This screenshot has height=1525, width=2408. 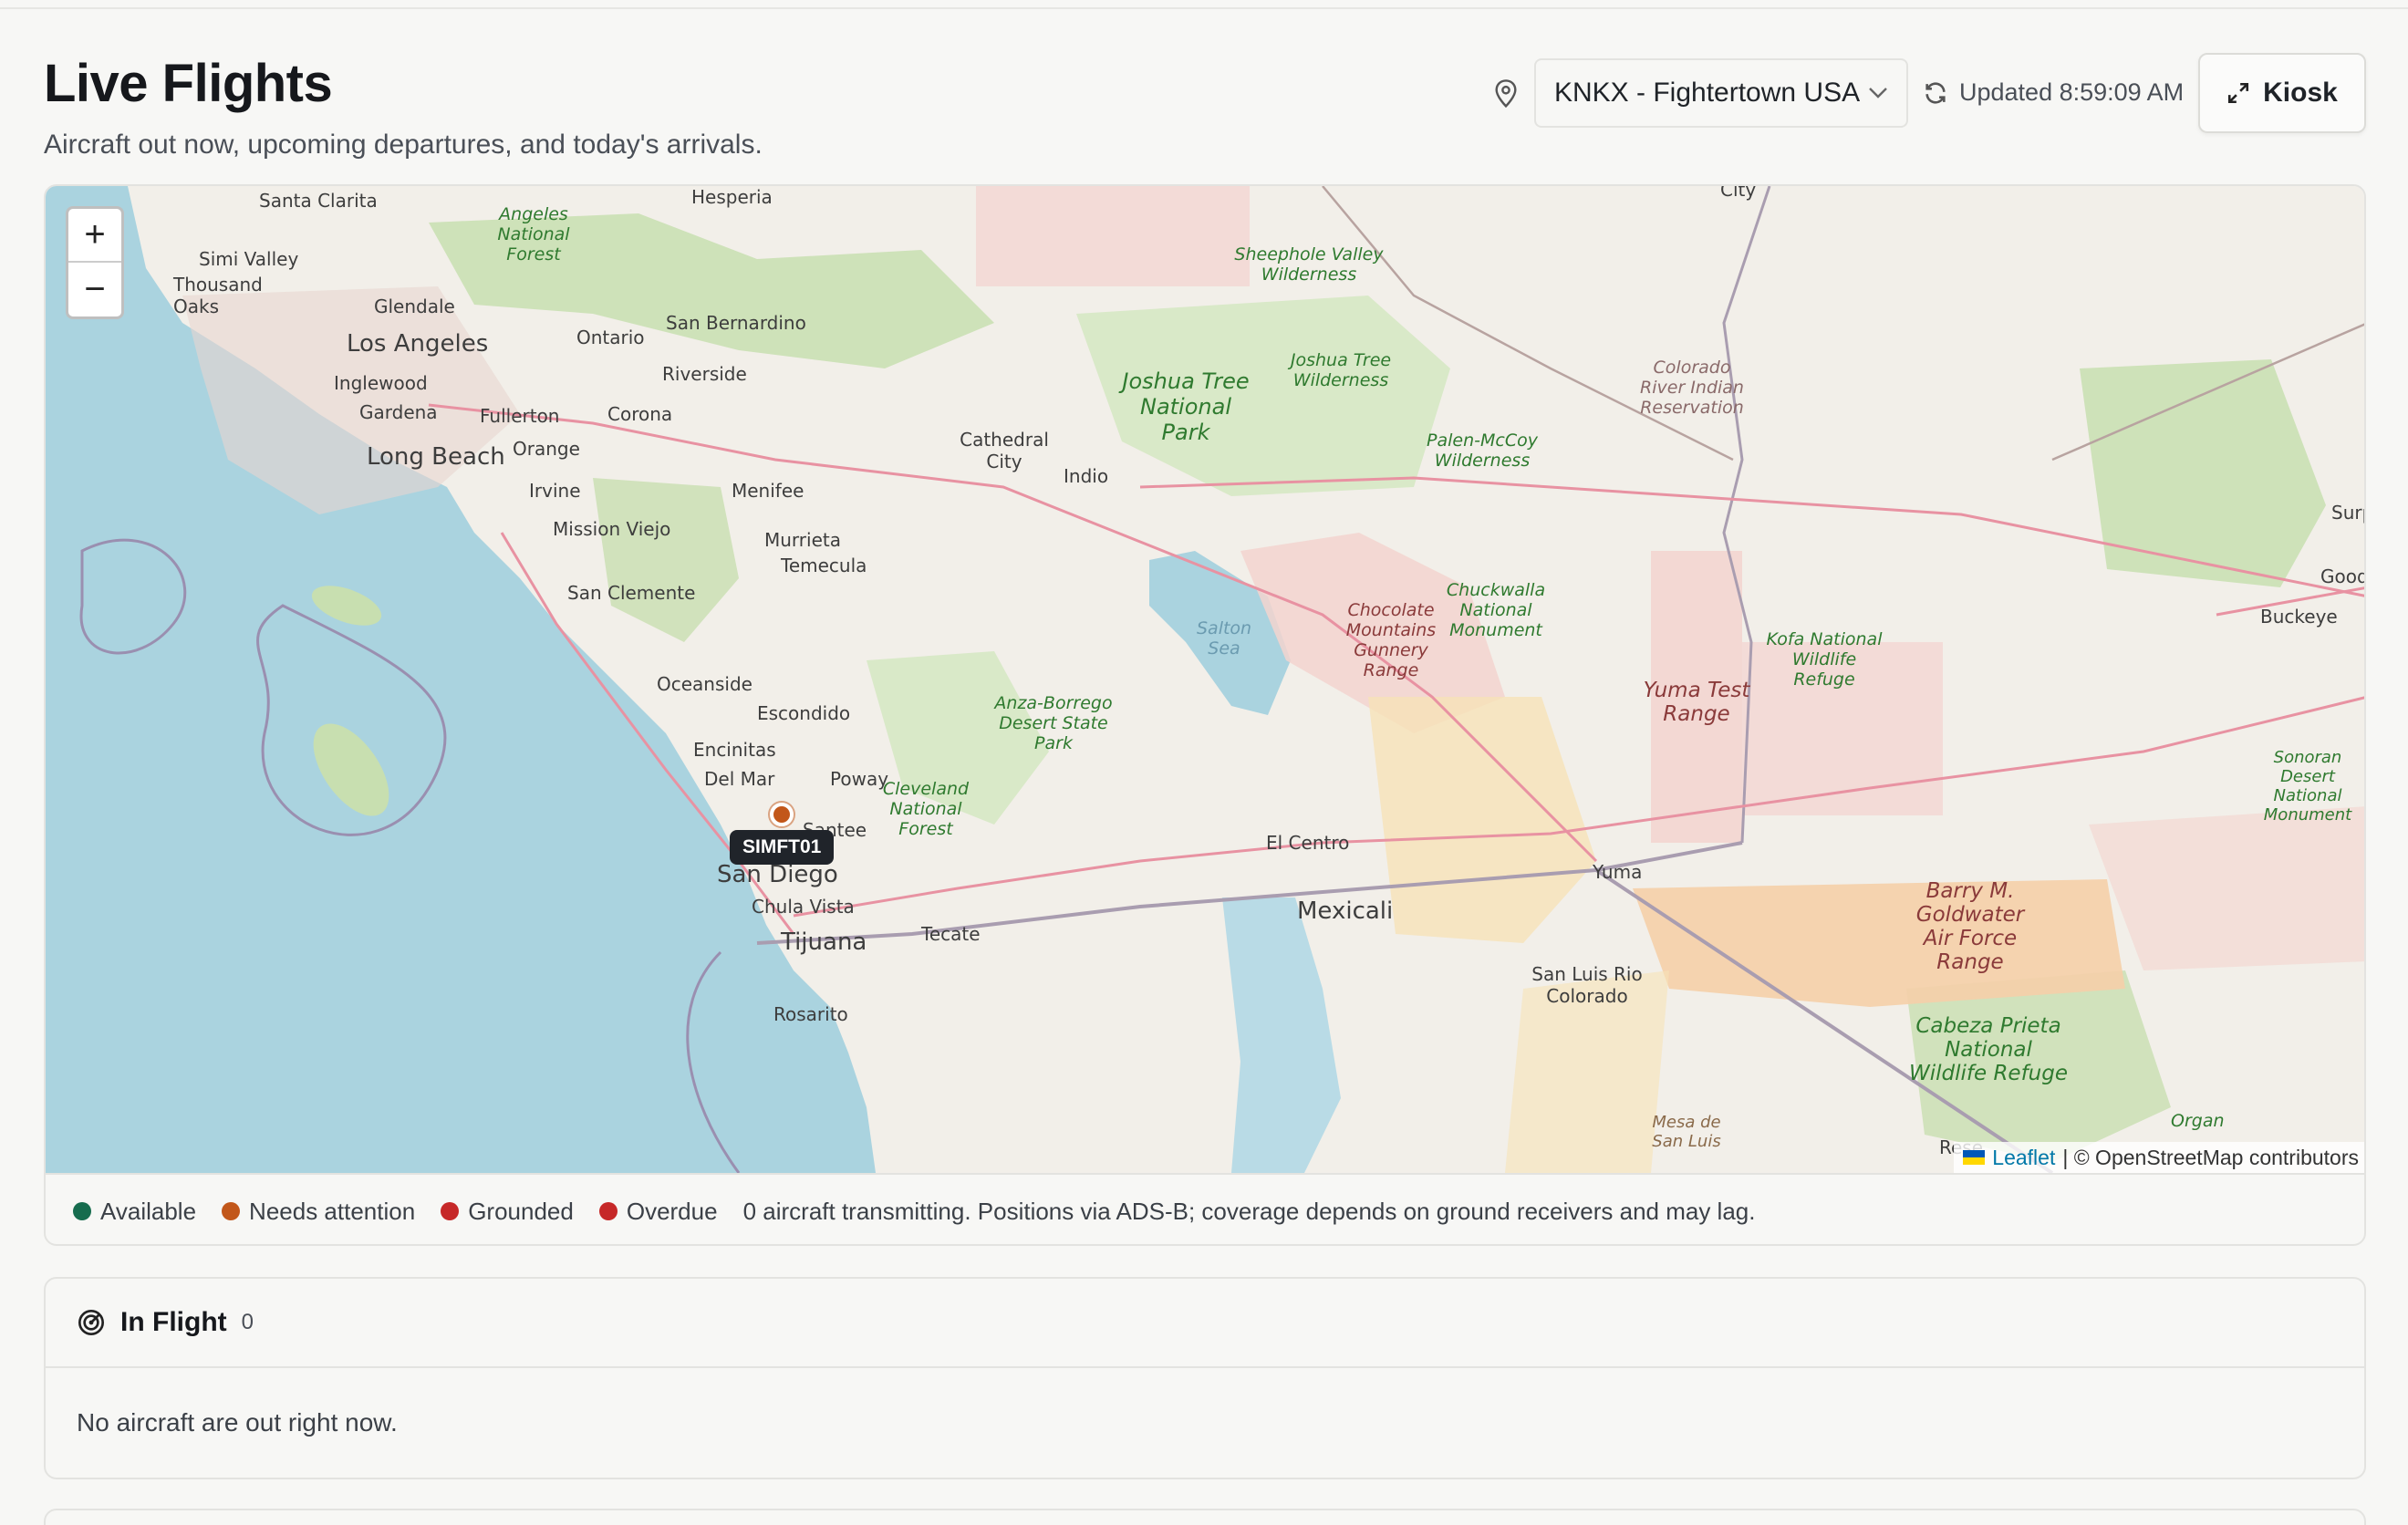 What do you see at coordinates (418, 344) in the screenshot?
I see `label-los-angeles: Los Angeles` at bounding box center [418, 344].